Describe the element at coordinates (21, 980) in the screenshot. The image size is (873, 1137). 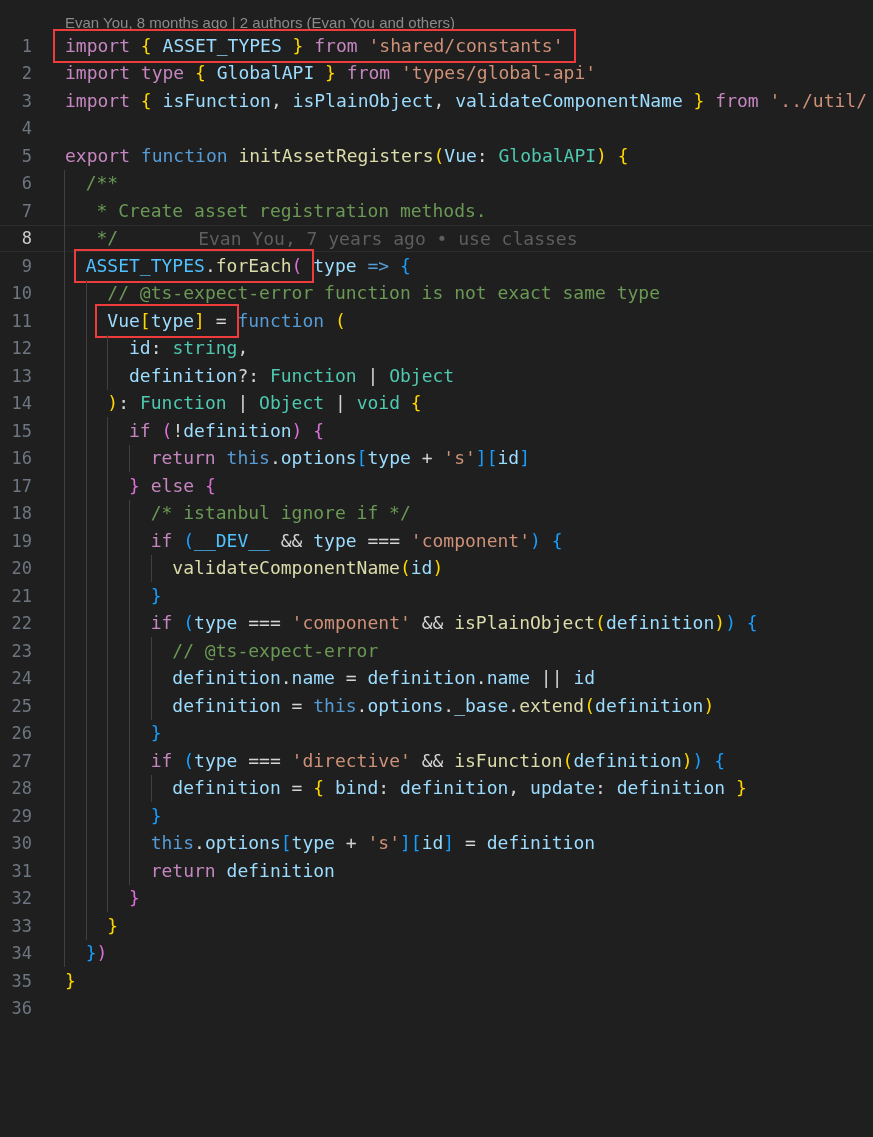
I see `line-number: 35` at that location.